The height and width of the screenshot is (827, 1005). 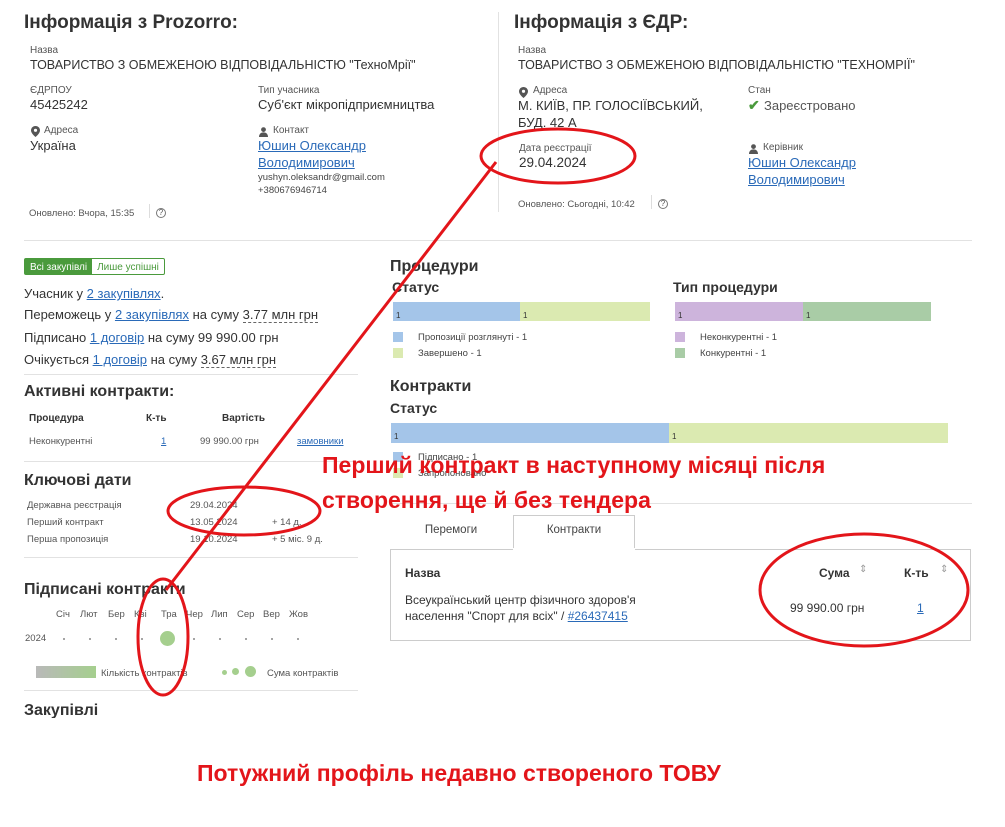 What do you see at coordinates (163, 637) in the screenshot?
I see `annotation-ellipse-bubble` at bounding box center [163, 637].